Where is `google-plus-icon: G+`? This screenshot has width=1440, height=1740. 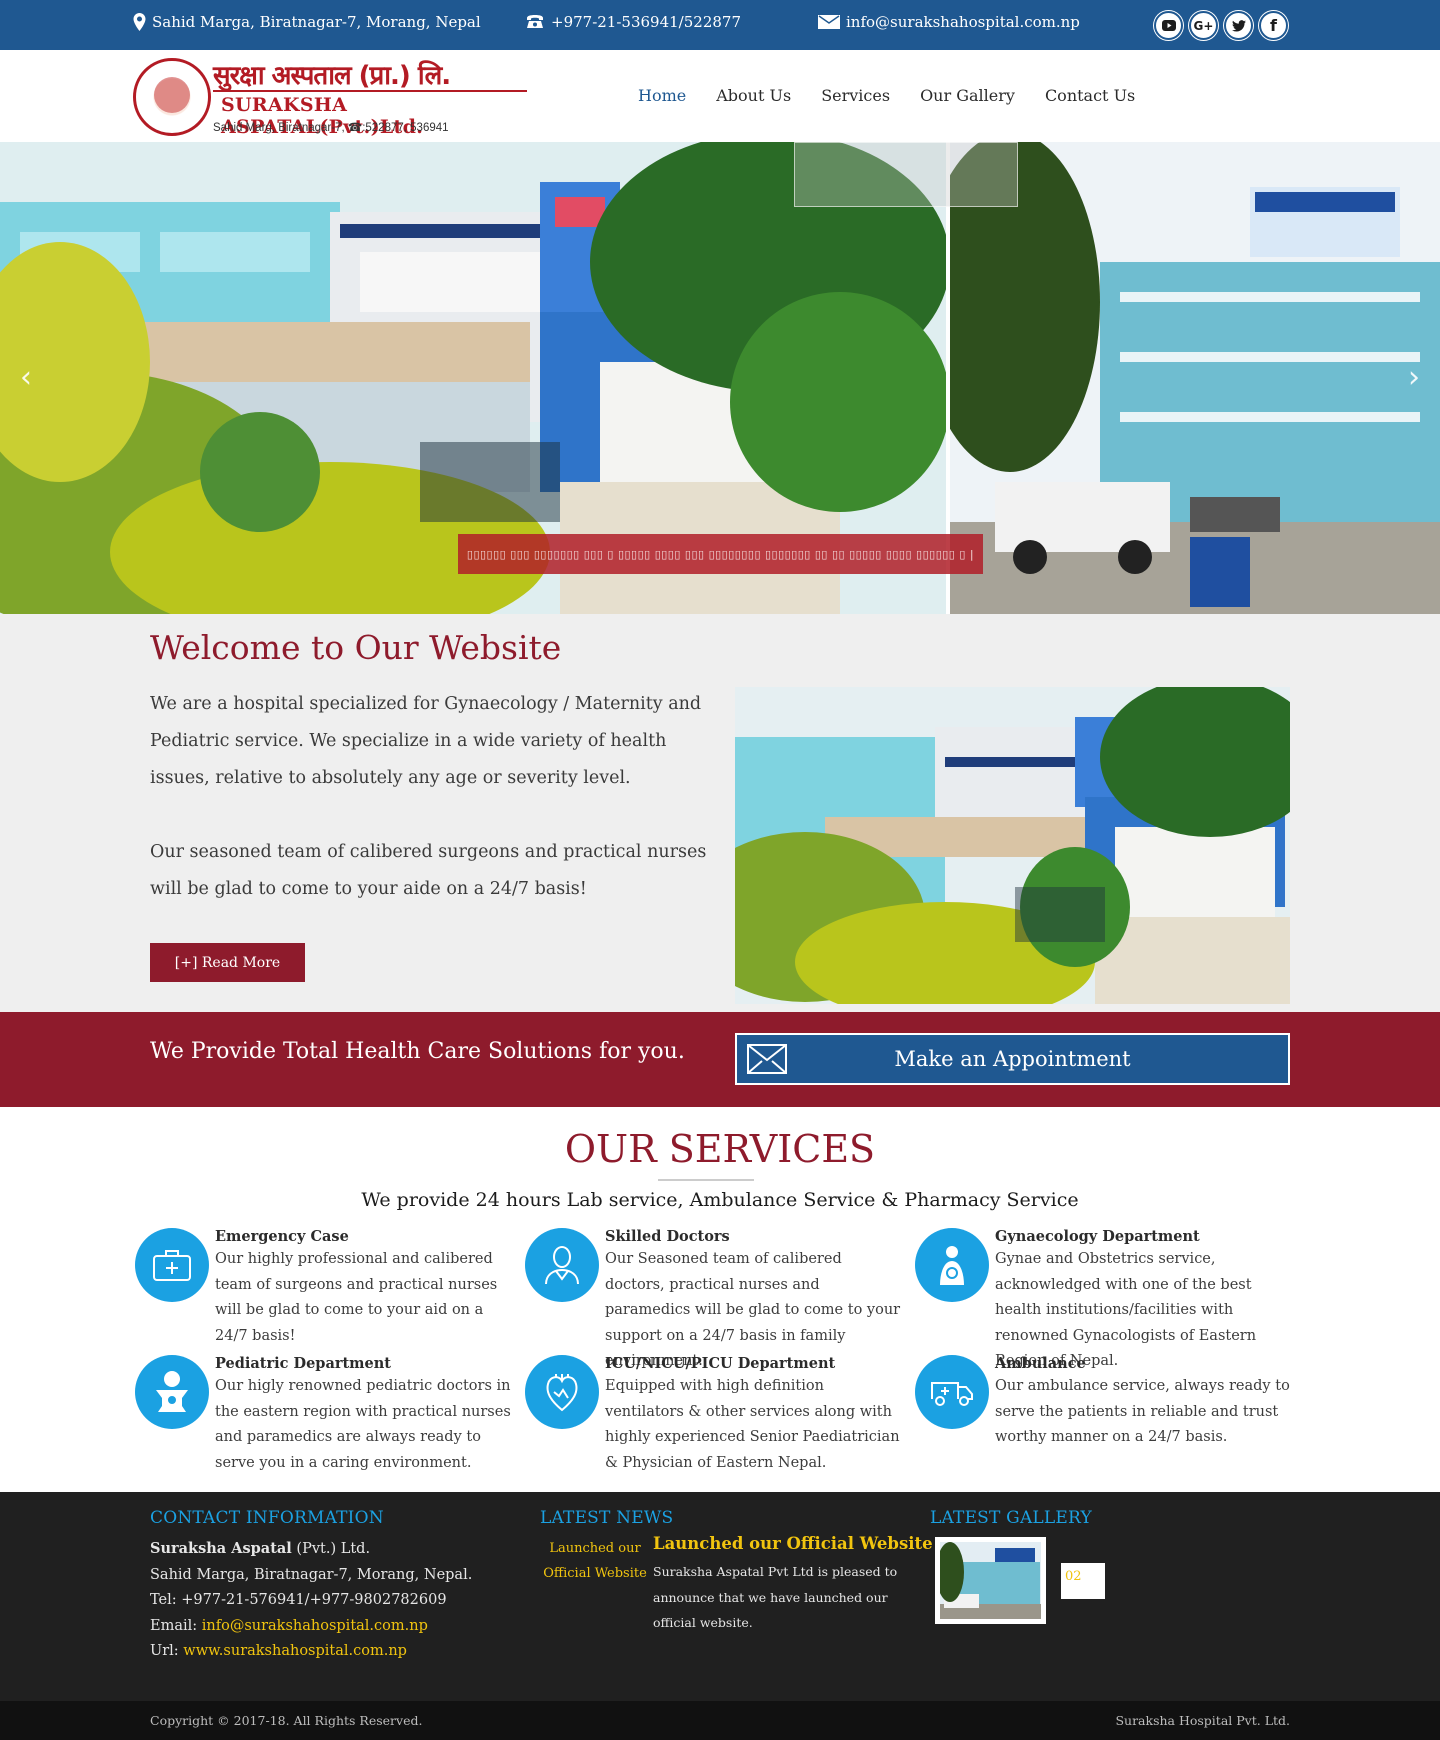 google-plus-icon: G+ is located at coordinates (1203, 25).